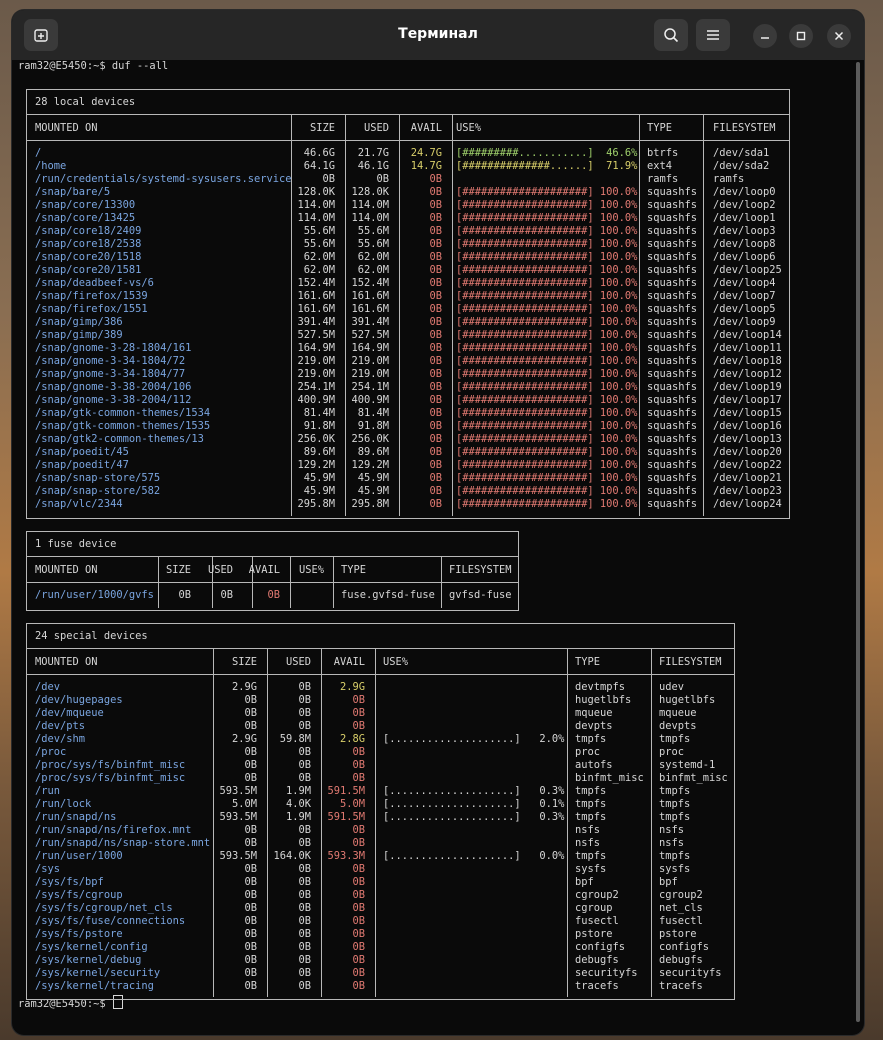 The width and height of the screenshot is (883, 1040). I want to click on filesystem: cgroup2, so click(681, 895).